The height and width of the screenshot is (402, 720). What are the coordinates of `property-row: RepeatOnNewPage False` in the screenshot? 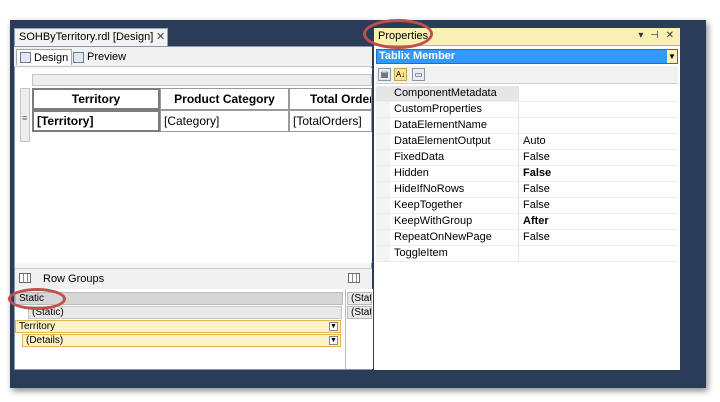 It's located at (527, 238).